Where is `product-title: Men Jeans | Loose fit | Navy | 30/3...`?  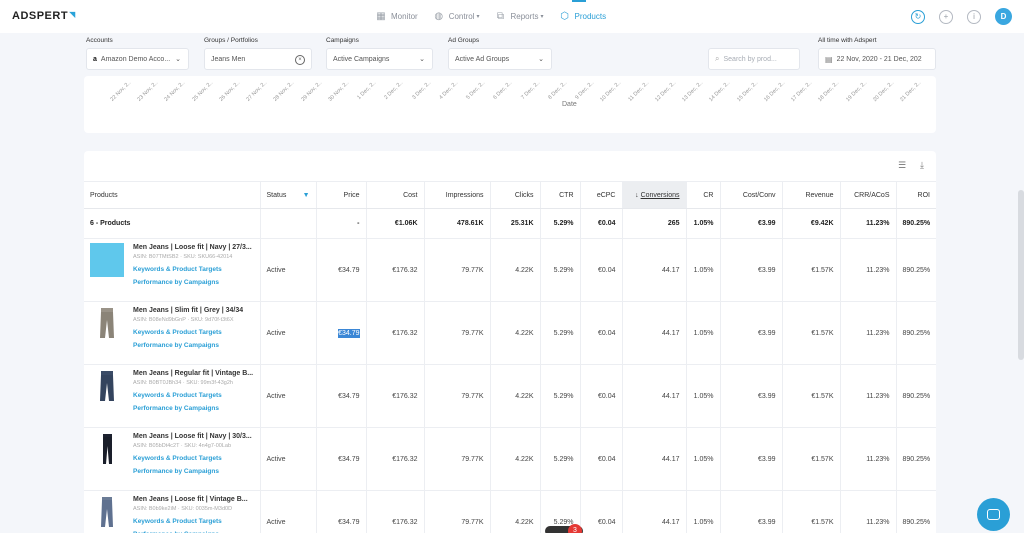 product-title: Men Jeans | Loose fit | Navy | 30/3... is located at coordinates (192, 436).